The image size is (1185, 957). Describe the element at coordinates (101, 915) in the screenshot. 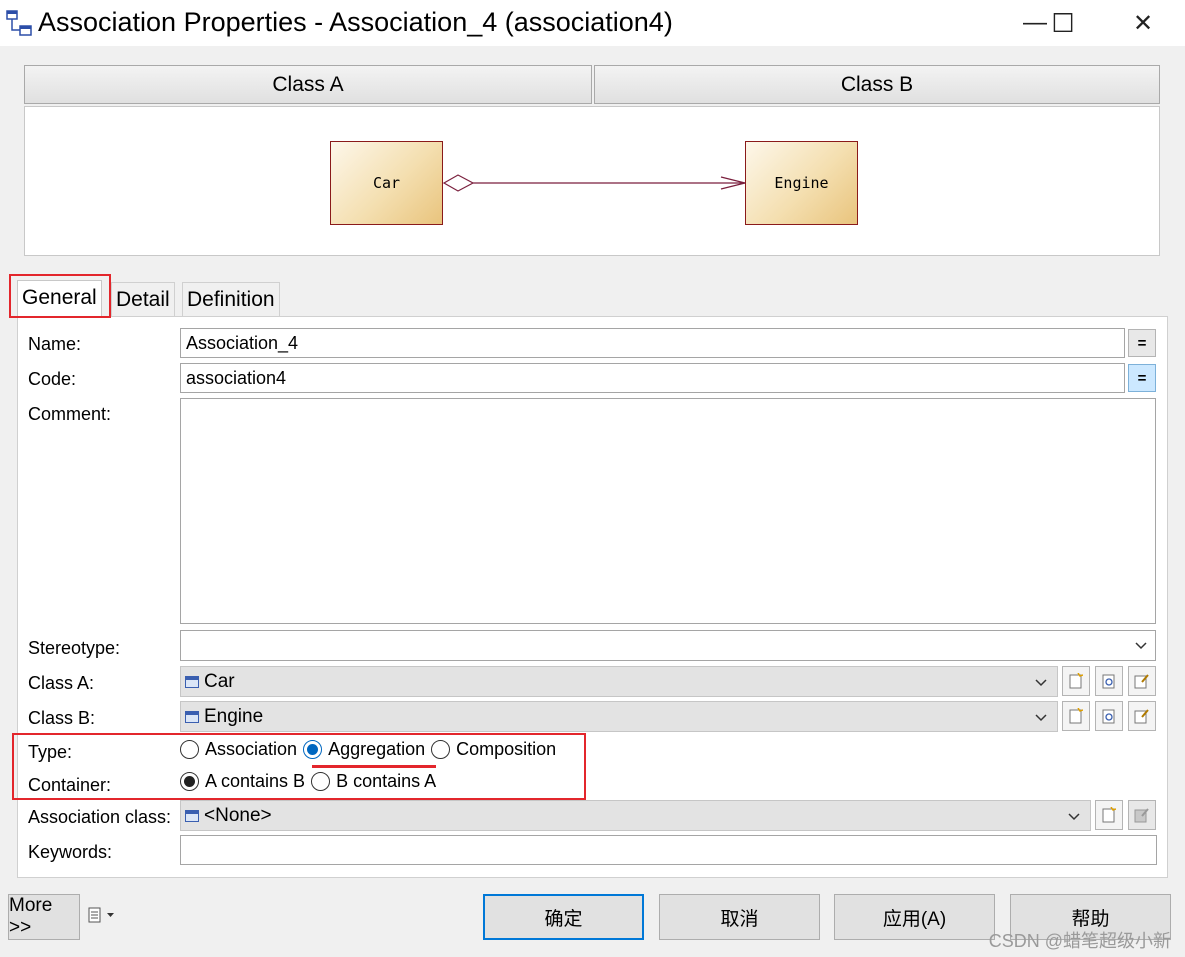

I see `menu-dropdown-button` at that location.